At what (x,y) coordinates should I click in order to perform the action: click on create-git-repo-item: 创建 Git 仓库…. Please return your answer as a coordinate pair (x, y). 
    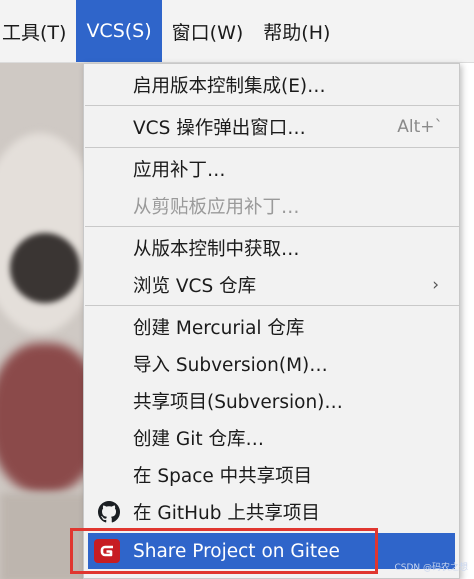
    Looking at the image, I should click on (271, 437).